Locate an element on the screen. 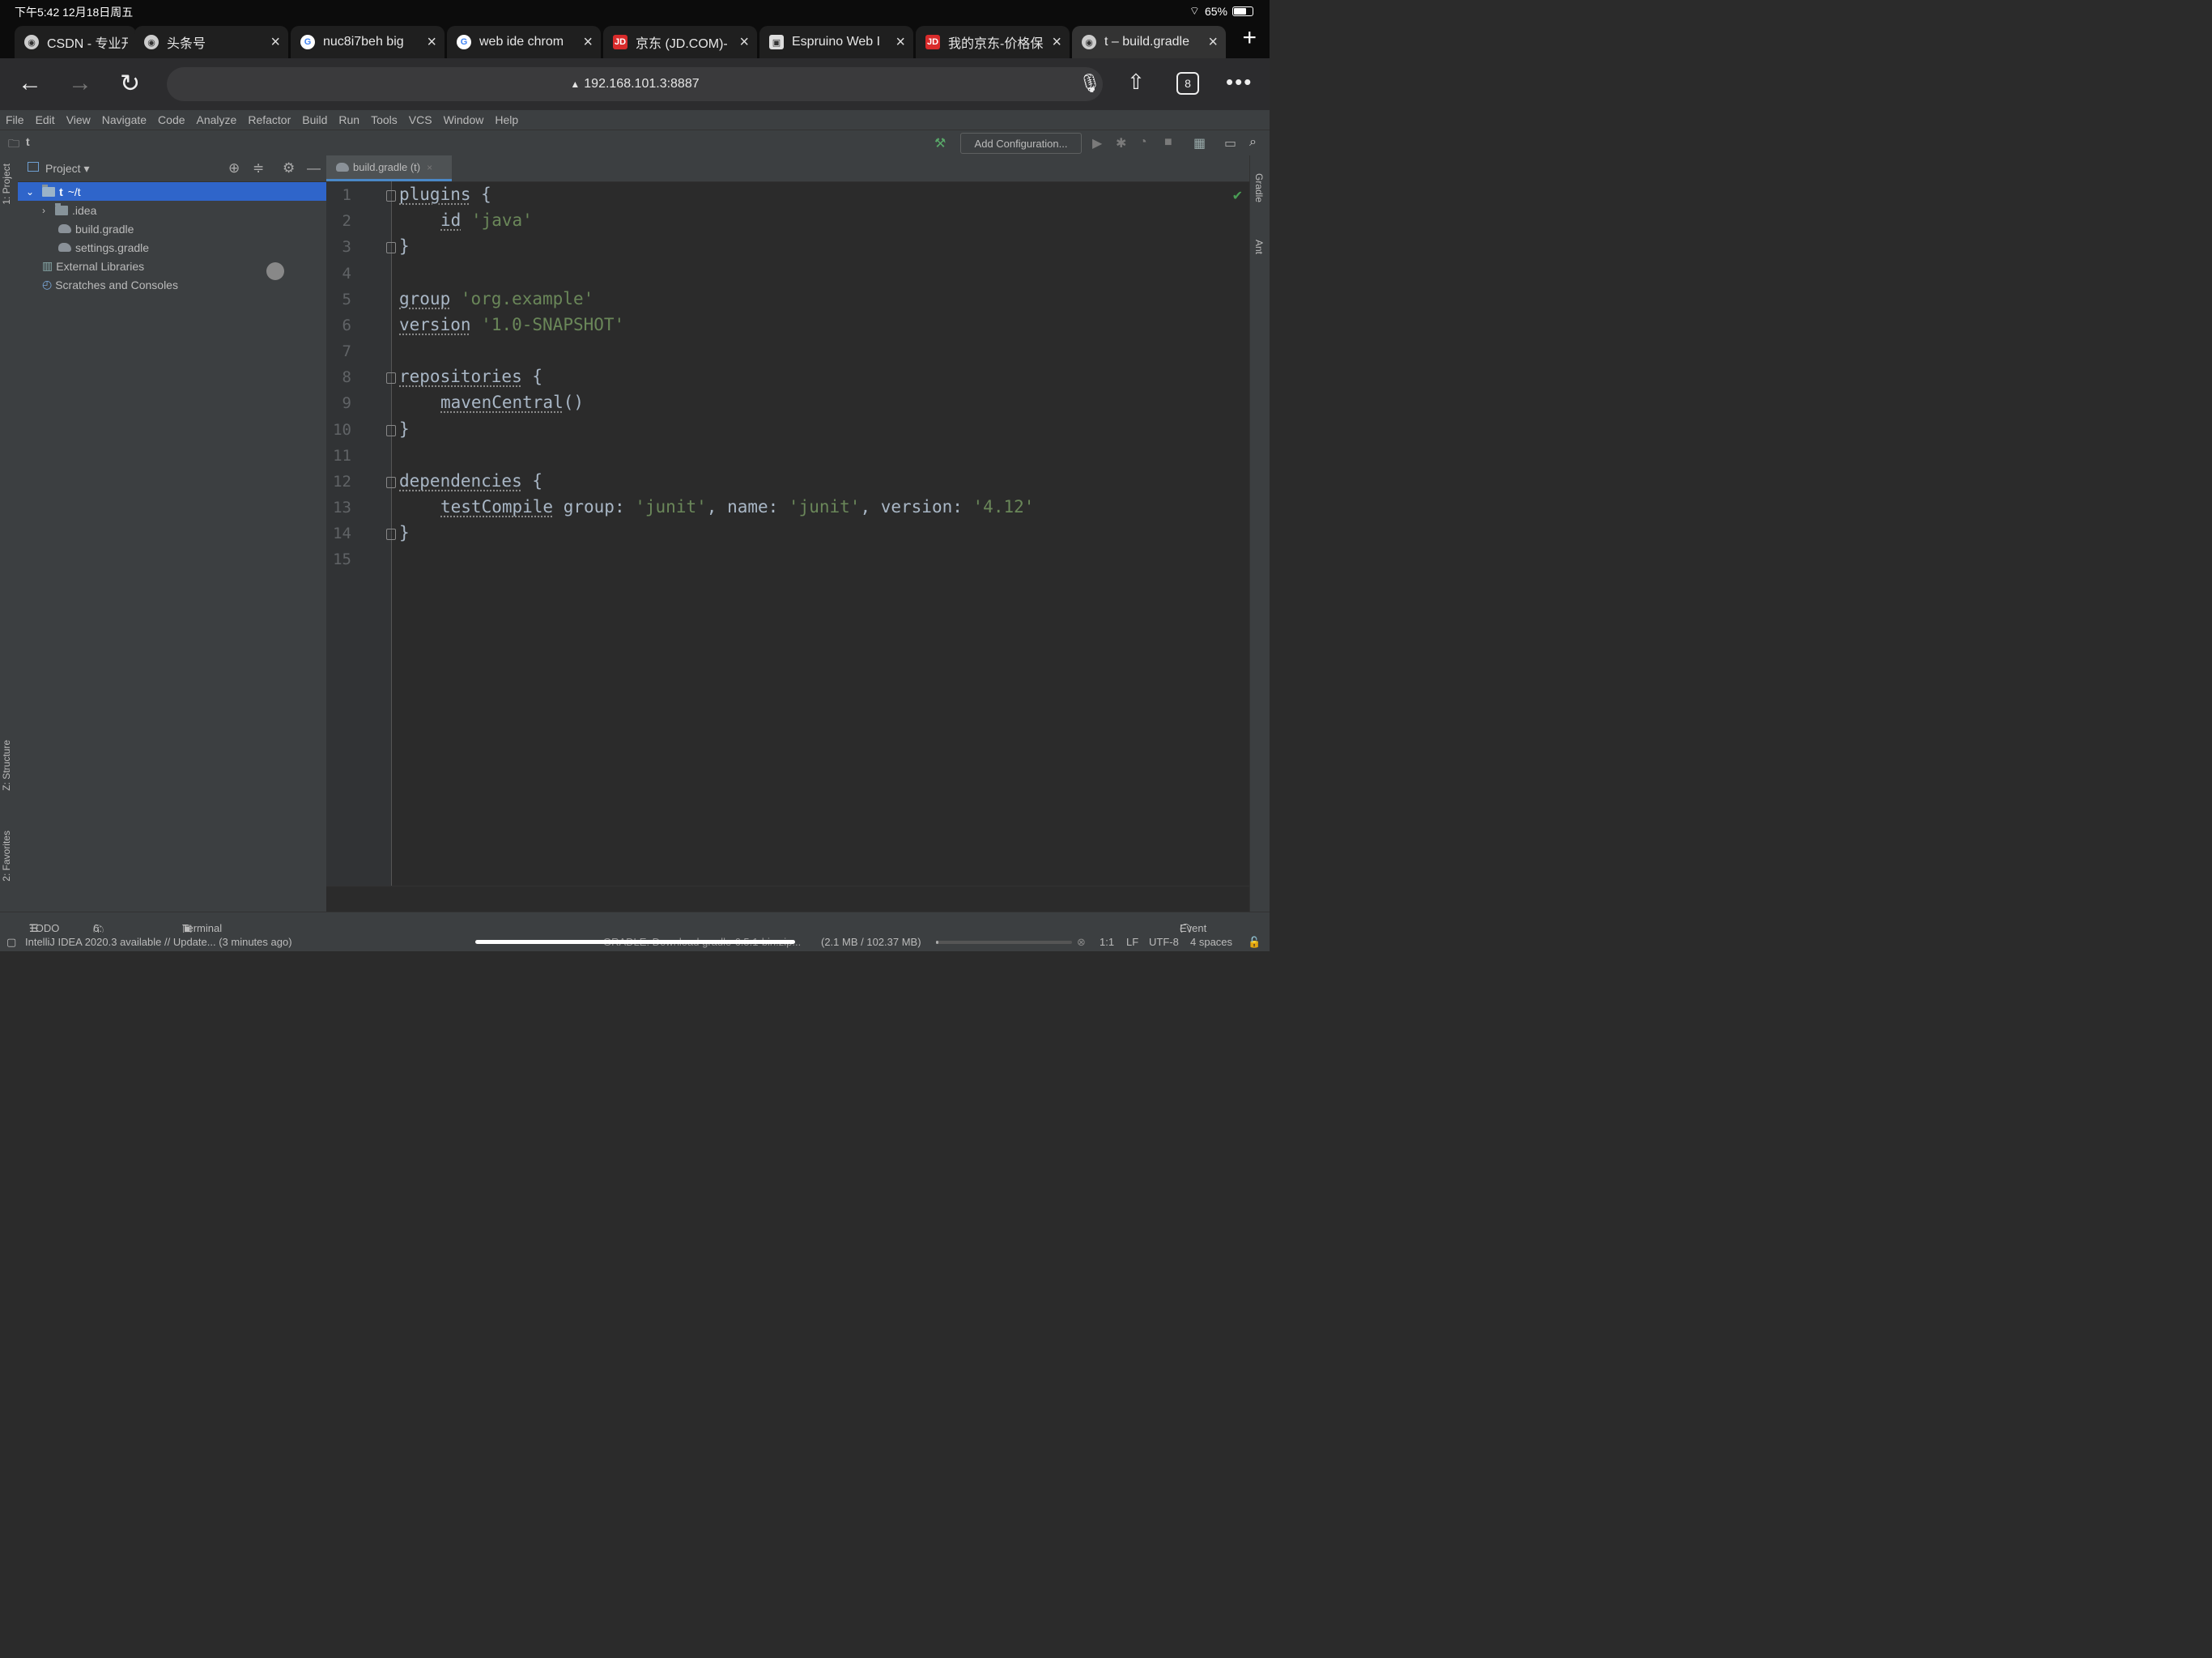 This screenshot has width=2212, height=1658. tool-tab-structure: Z: Structure is located at coordinates (7, 765).